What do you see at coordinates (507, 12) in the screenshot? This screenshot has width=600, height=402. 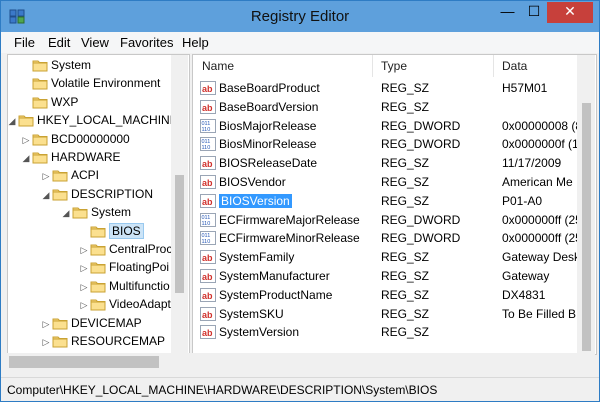 I see `minimize-button: —` at bounding box center [507, 12].